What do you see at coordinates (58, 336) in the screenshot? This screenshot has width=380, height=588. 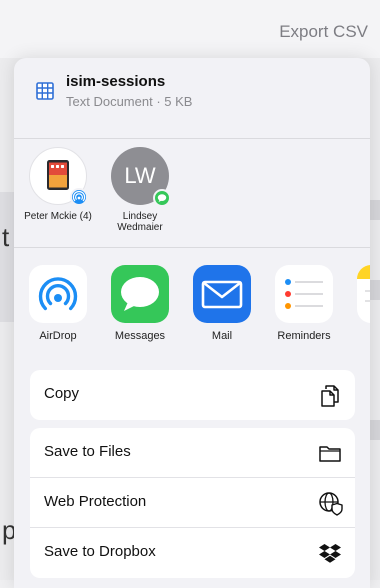 I see `app-label: AirDrop` at bounding box center [58, 336].